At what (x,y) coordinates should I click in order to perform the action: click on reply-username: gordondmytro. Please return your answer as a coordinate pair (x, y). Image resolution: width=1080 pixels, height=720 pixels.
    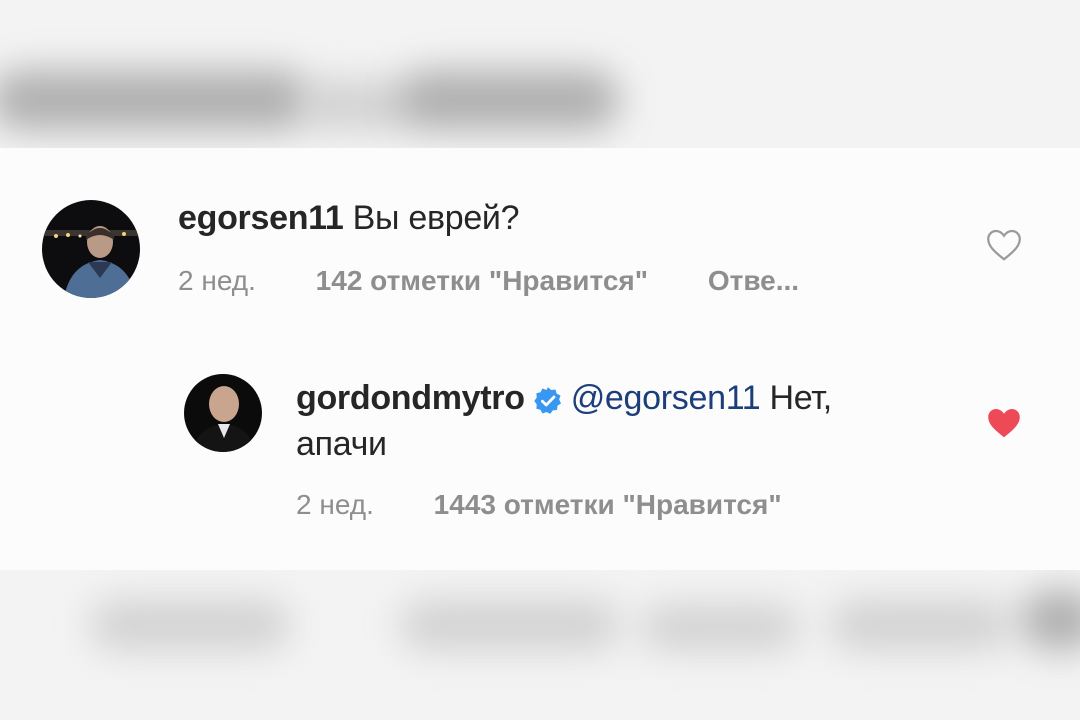
    Looking at the image, I should click on (410, 398).